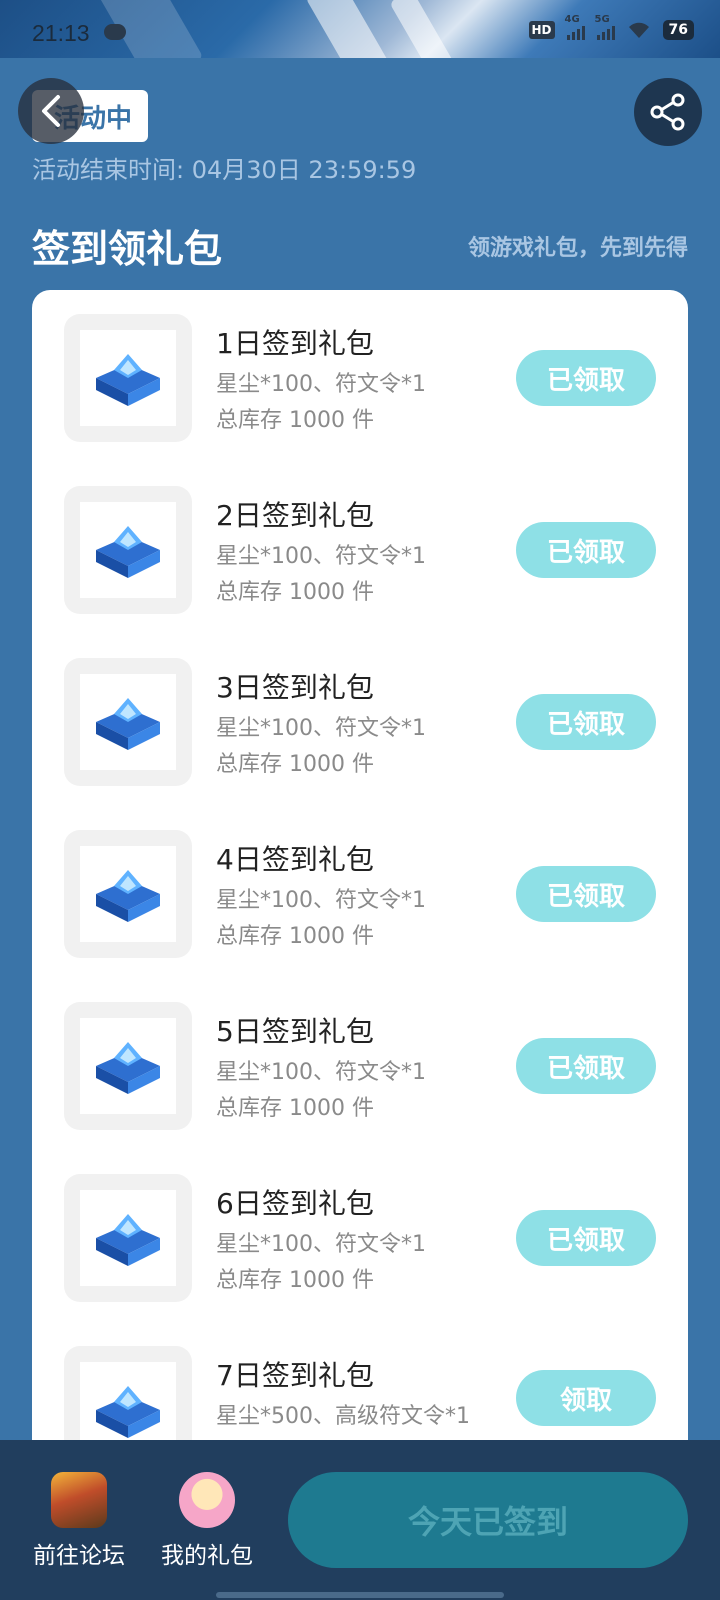 The image size is (720, 1600). What do you see at coordinates (295, 687) in the screenshot?
I see `gift-title: 3日签到礼包` at bounding box center [295, 687].